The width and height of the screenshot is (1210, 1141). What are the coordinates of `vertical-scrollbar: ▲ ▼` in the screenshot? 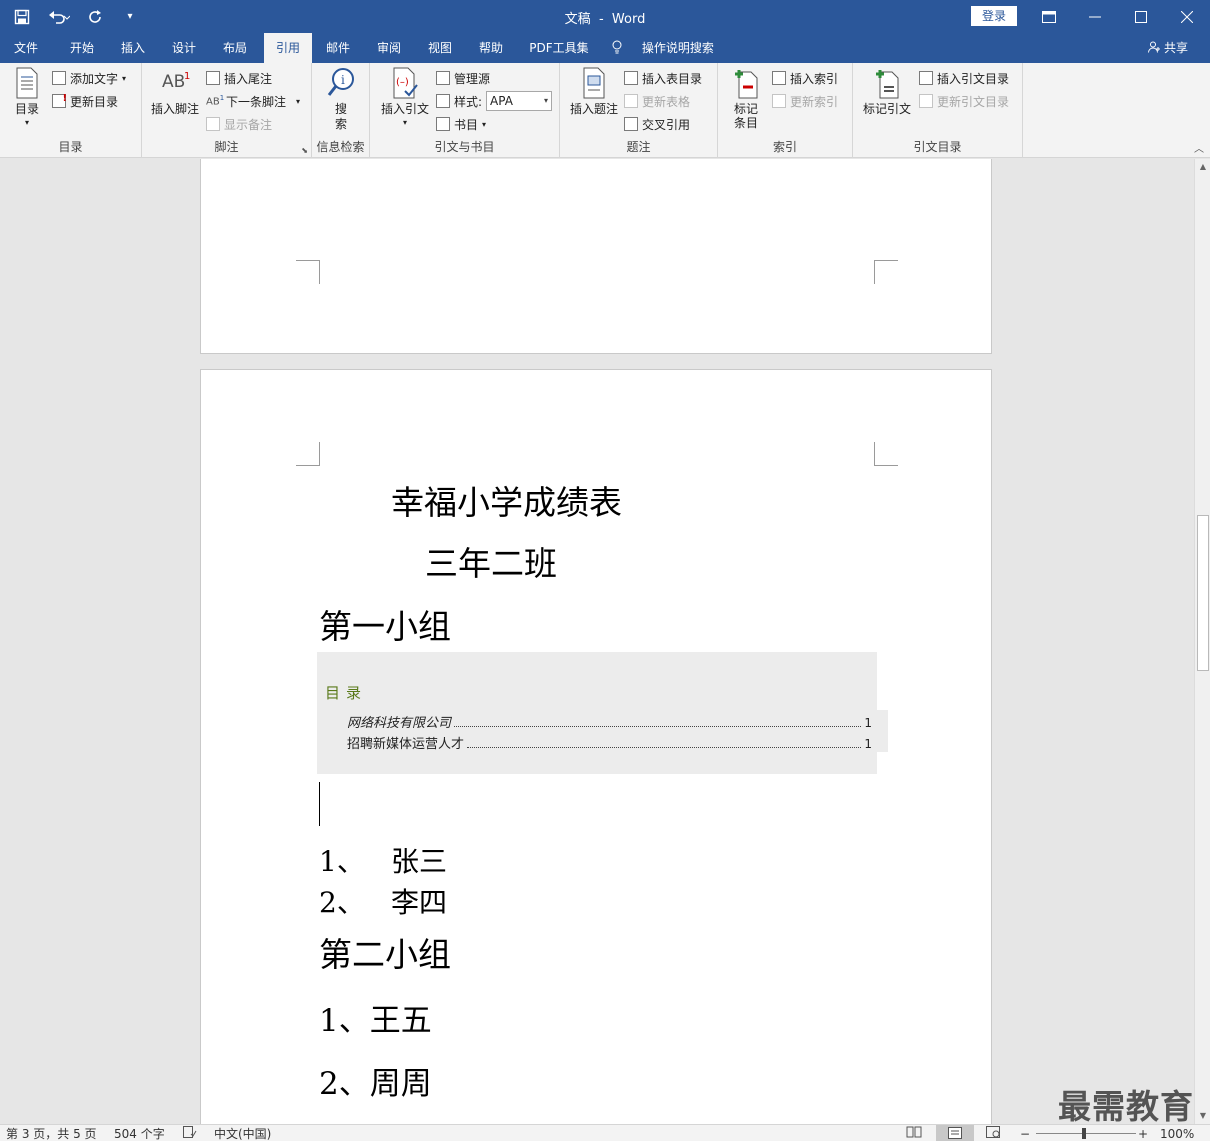 It's located at (1202, 641).